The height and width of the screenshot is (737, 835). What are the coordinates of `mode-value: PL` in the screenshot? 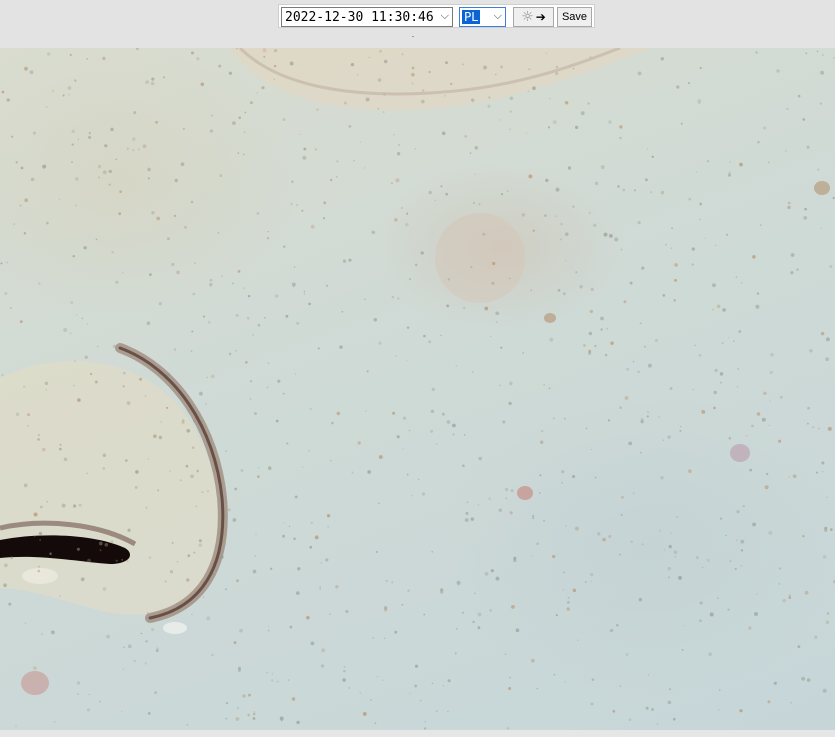 It's located at (471, 17).